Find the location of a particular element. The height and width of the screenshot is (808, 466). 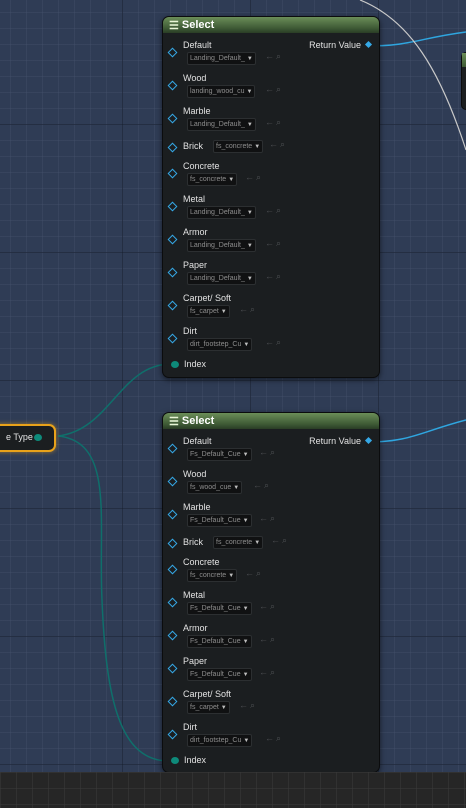

option-pin-row: Dirt dirt_footstep_Cu ▼ ← ⌕ is located at coordinates (268, 339).